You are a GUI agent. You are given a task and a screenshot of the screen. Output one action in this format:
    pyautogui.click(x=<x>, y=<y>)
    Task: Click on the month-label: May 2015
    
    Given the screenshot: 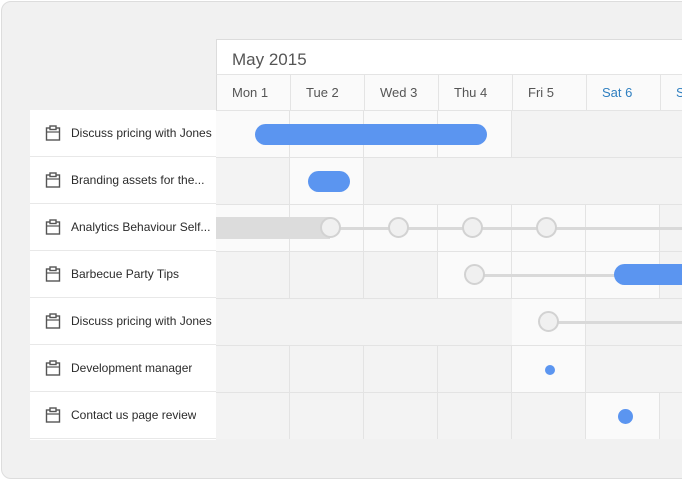 What is the action you would take?
    pyautogui.click(x=269, y=59)
    